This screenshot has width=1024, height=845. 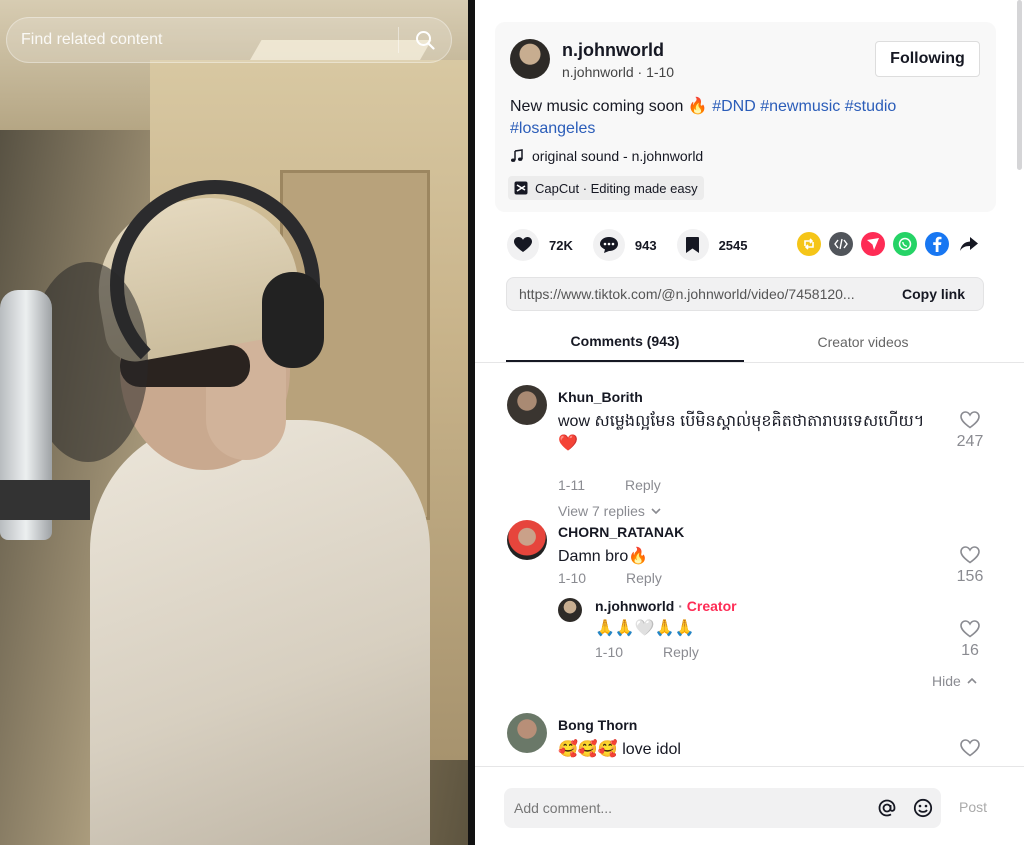 I want to click on author-subline: n.johnworld · 1-10, so click(x=618, y=72).